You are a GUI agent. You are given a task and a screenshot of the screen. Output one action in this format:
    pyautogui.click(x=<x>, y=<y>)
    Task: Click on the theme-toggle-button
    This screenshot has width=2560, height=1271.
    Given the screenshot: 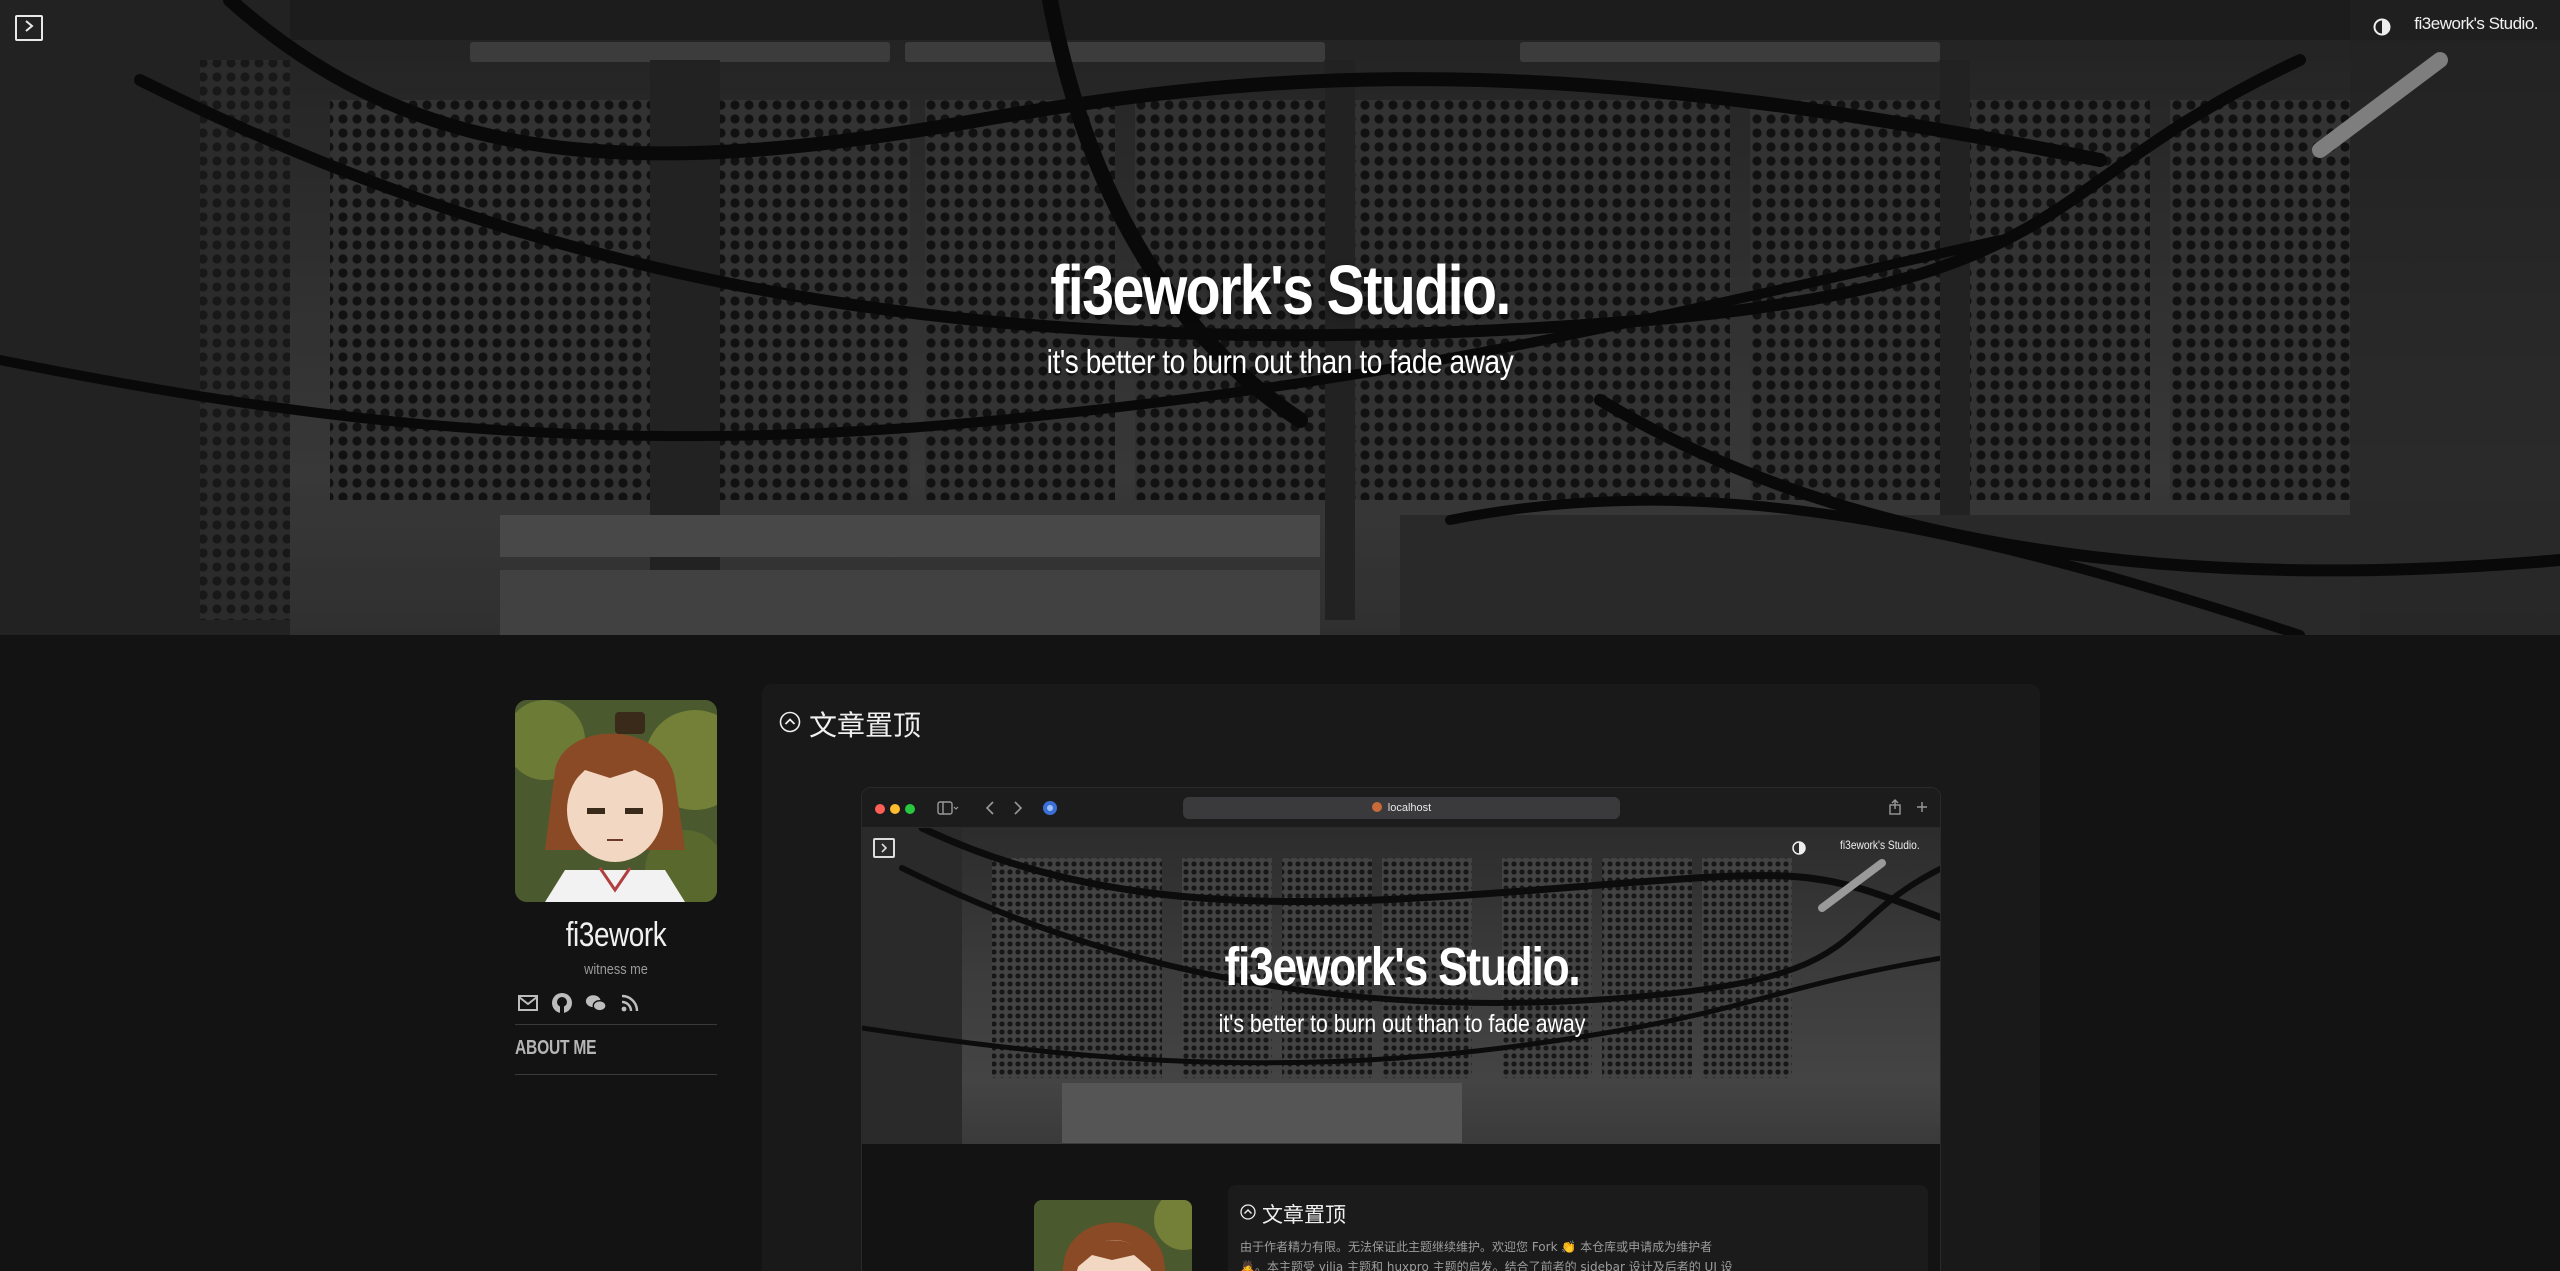 What is the action you would take?
    pyautogui.click(x=2382, y=27)
    